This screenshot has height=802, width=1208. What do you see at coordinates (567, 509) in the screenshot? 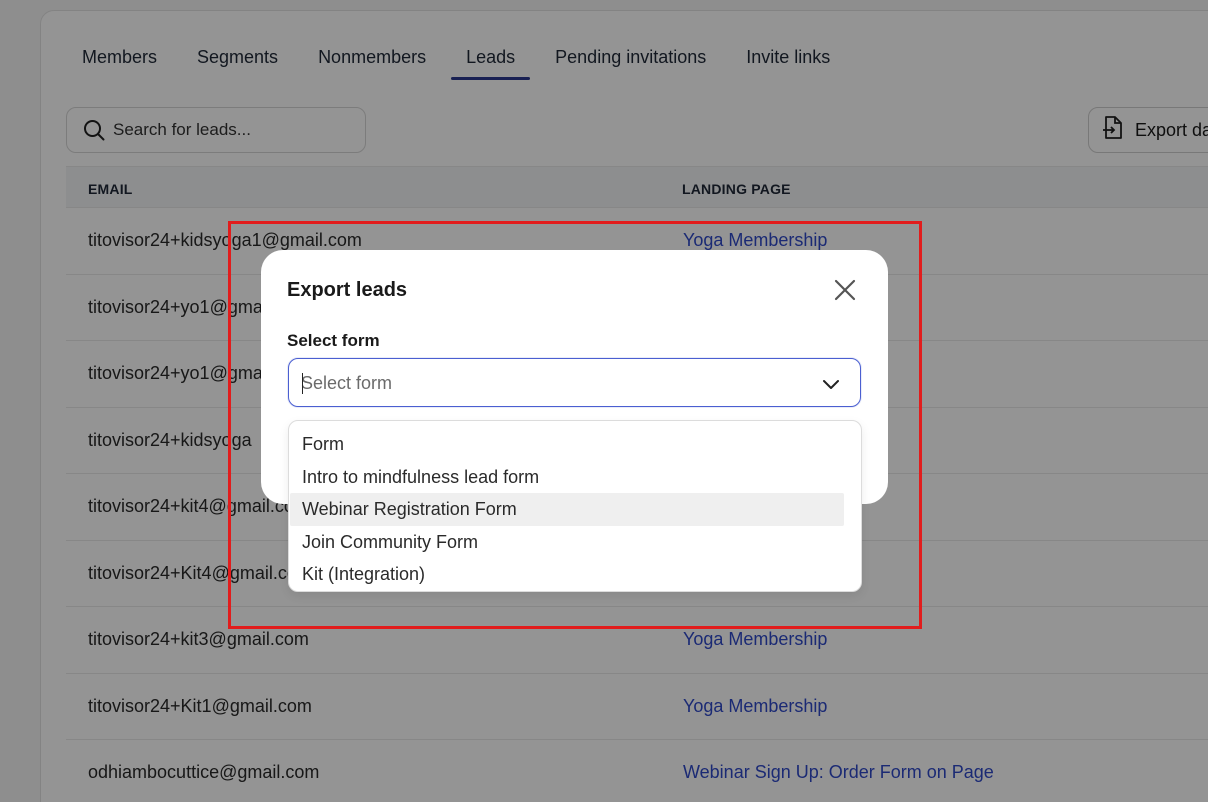
I see `option-webinar-registration-form: Webinar Registration Form` at bounding box center [567, 509].